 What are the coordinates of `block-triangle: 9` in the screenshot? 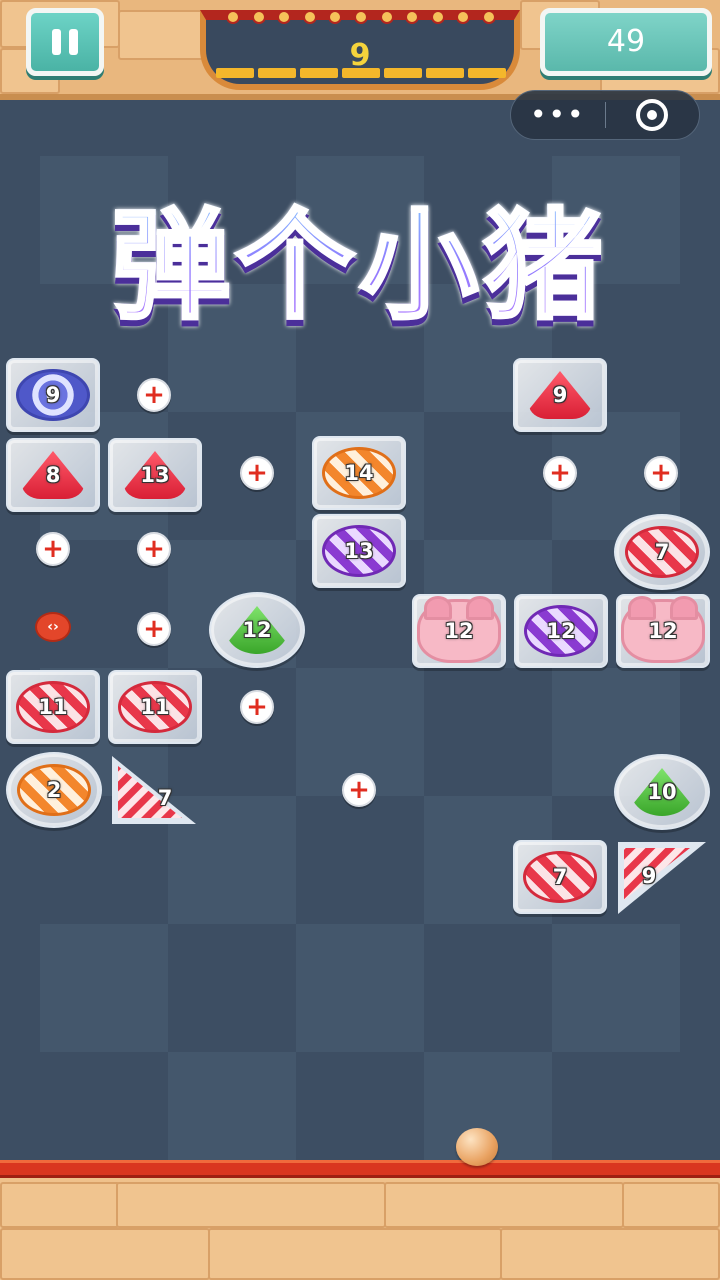 It's located at (661, 877).